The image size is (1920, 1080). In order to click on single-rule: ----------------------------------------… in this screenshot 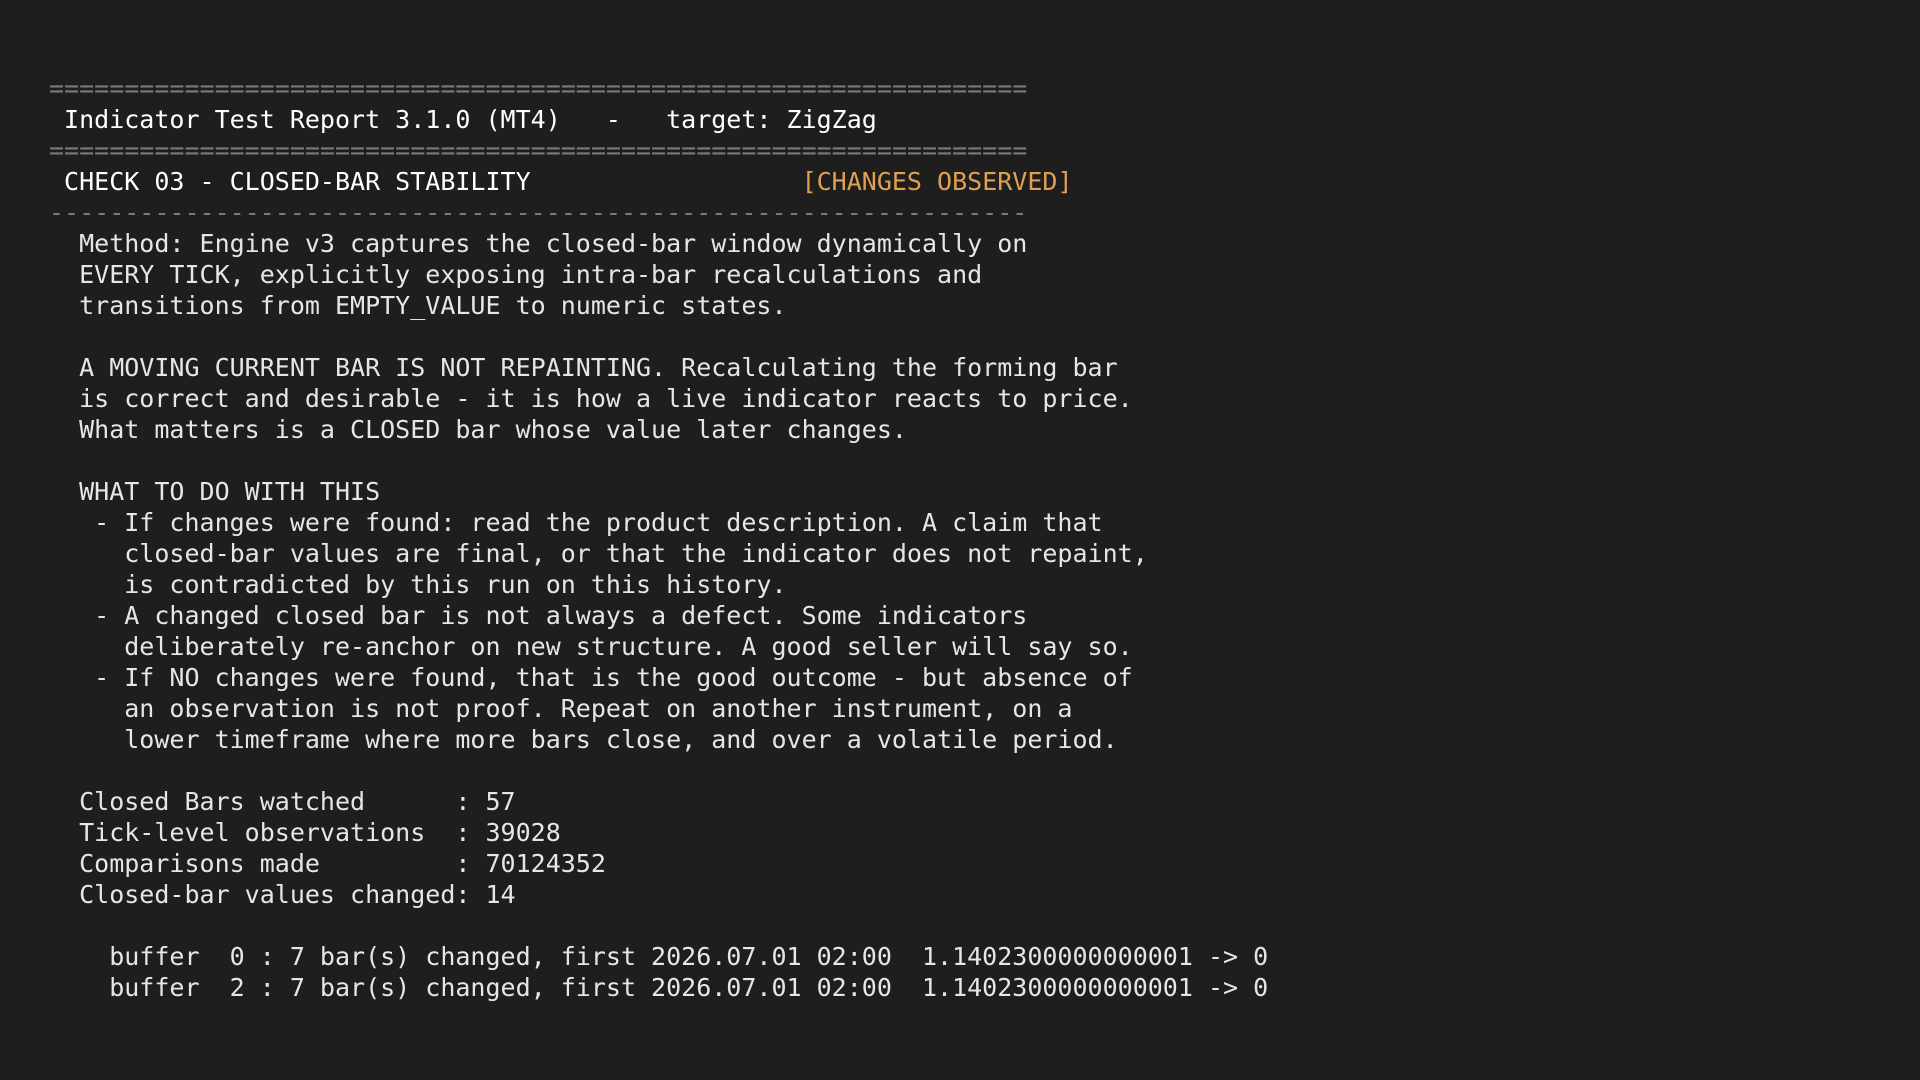, I will do `click(538, 212)`.